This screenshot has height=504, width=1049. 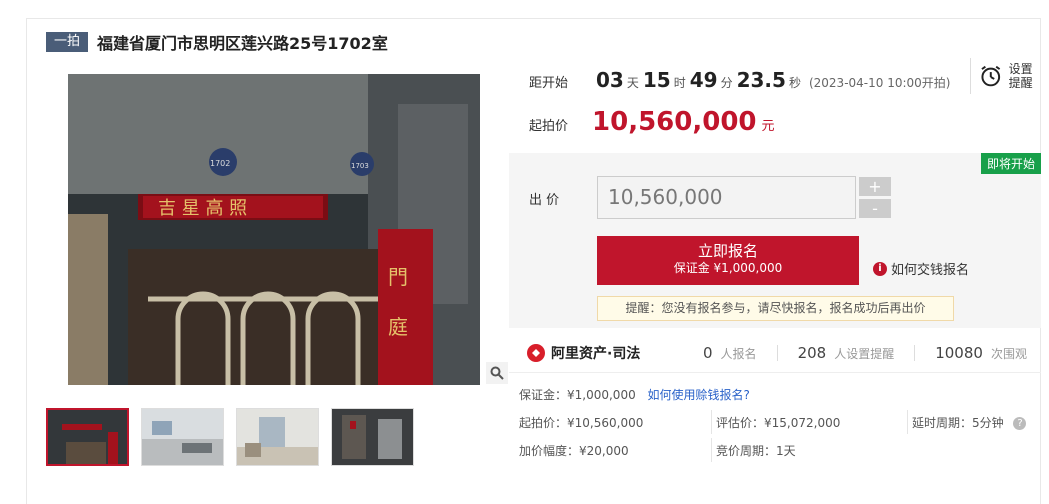 I want to click on info-icon: i, so click(x=880, y=268).